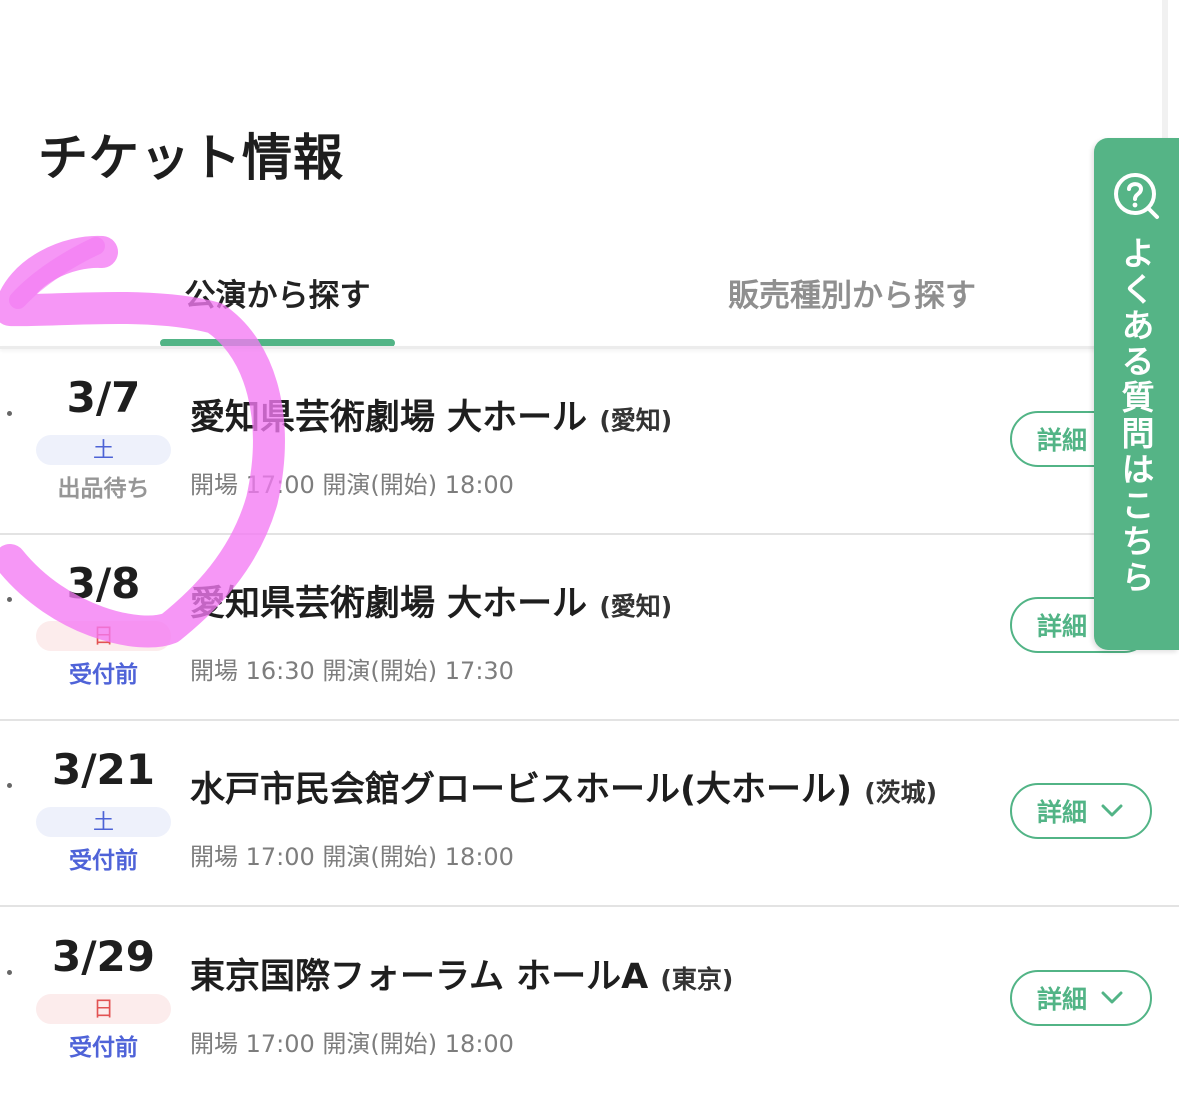 The image size is (1179, 1094). What do you see at coordinates (277, 309) in the screenshot?
I see `tab-search-by-performance: 公演から探す` at bounding box center [277, 309].